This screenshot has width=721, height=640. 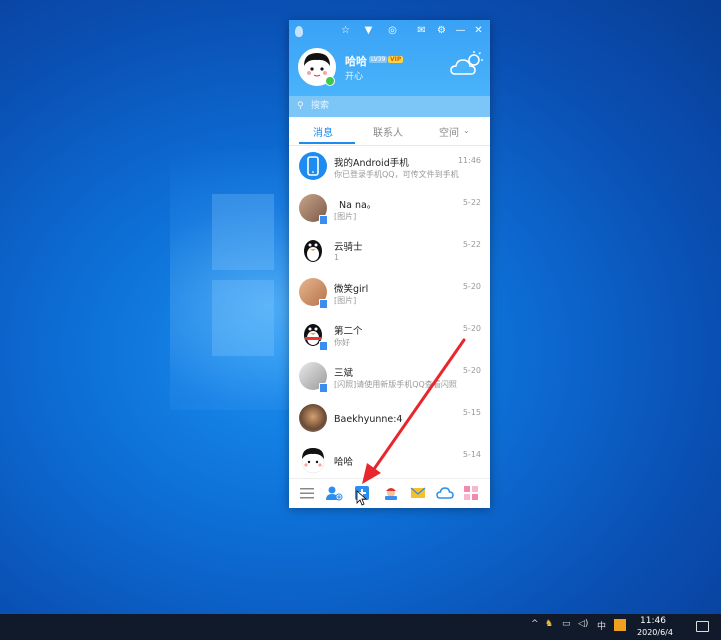 What do you see at coordinates (378, 59) in the screenshot?
I see `level-badge: LV39` at bounding box center [378, 59].